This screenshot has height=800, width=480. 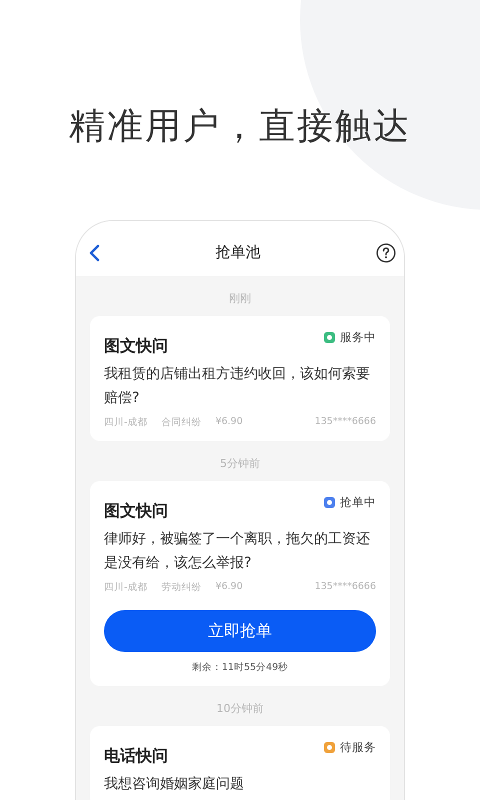 I want to click on status-label: 待服务, so click(x=358, y=747).